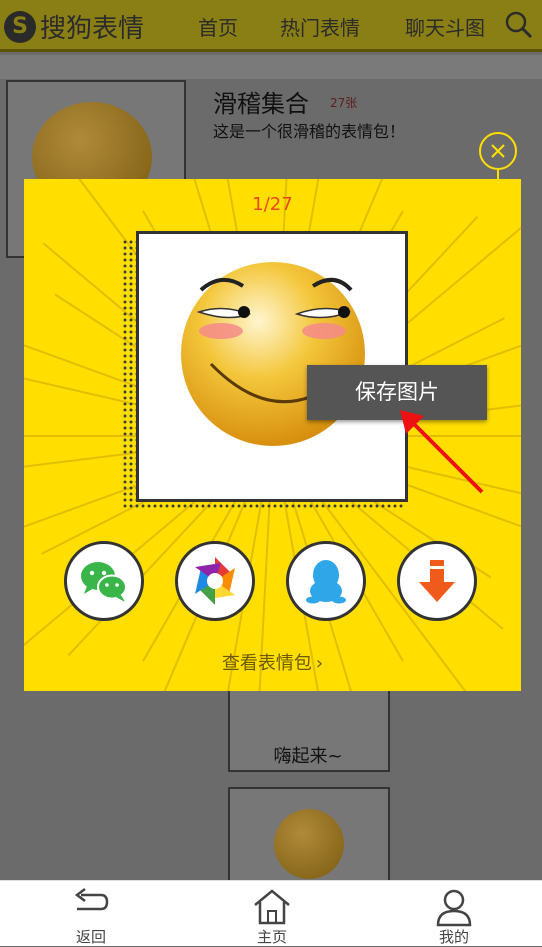 The image size is (542, 947). I want to click on tab-back: 返回, so click(91, 913).